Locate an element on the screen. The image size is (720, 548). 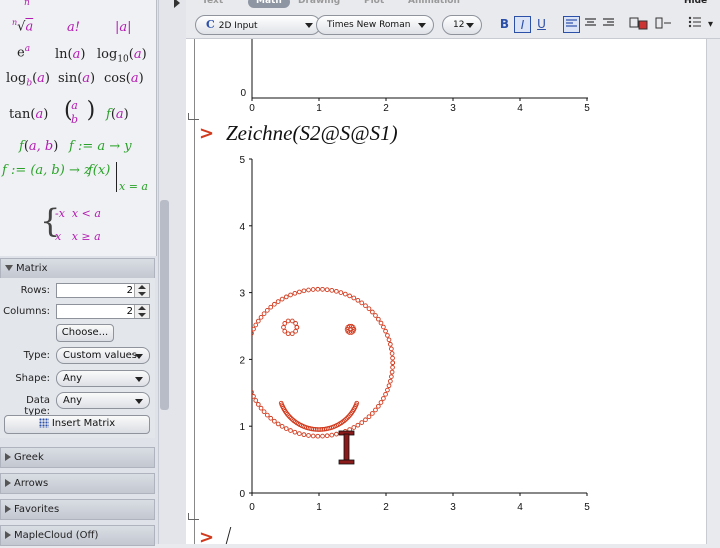
columns-stepper: 2 is located at coordinates (103, 311).